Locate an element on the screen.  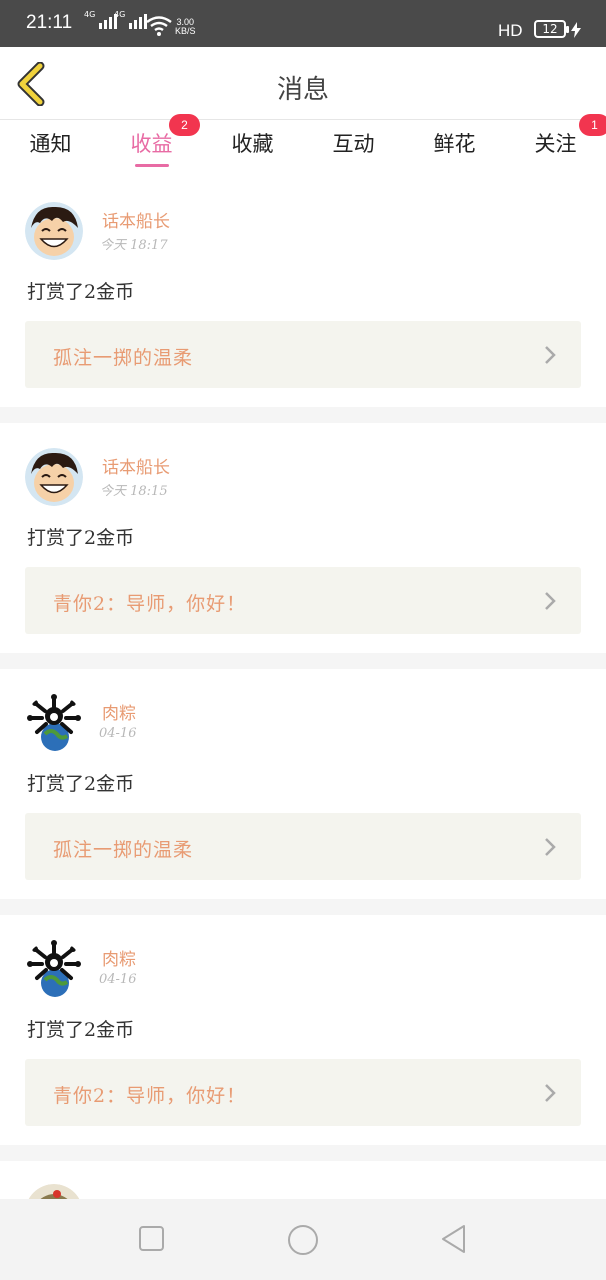
page-title: 消息 is located at coordinates (302, 90).